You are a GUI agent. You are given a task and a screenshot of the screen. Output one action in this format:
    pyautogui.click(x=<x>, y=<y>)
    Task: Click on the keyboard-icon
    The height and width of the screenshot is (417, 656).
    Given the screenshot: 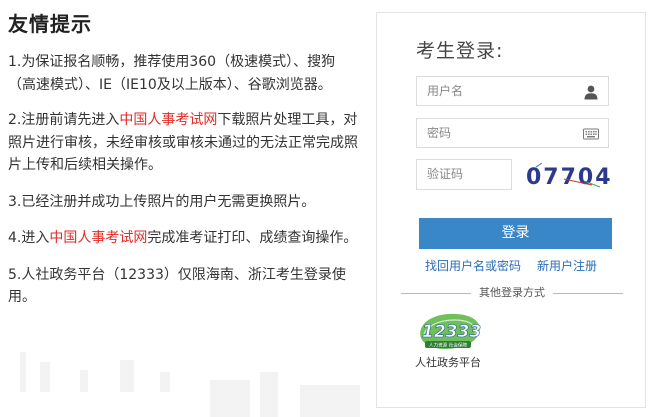 What is the action you would take?
    pyautogui.click(x=591, y=134)
    